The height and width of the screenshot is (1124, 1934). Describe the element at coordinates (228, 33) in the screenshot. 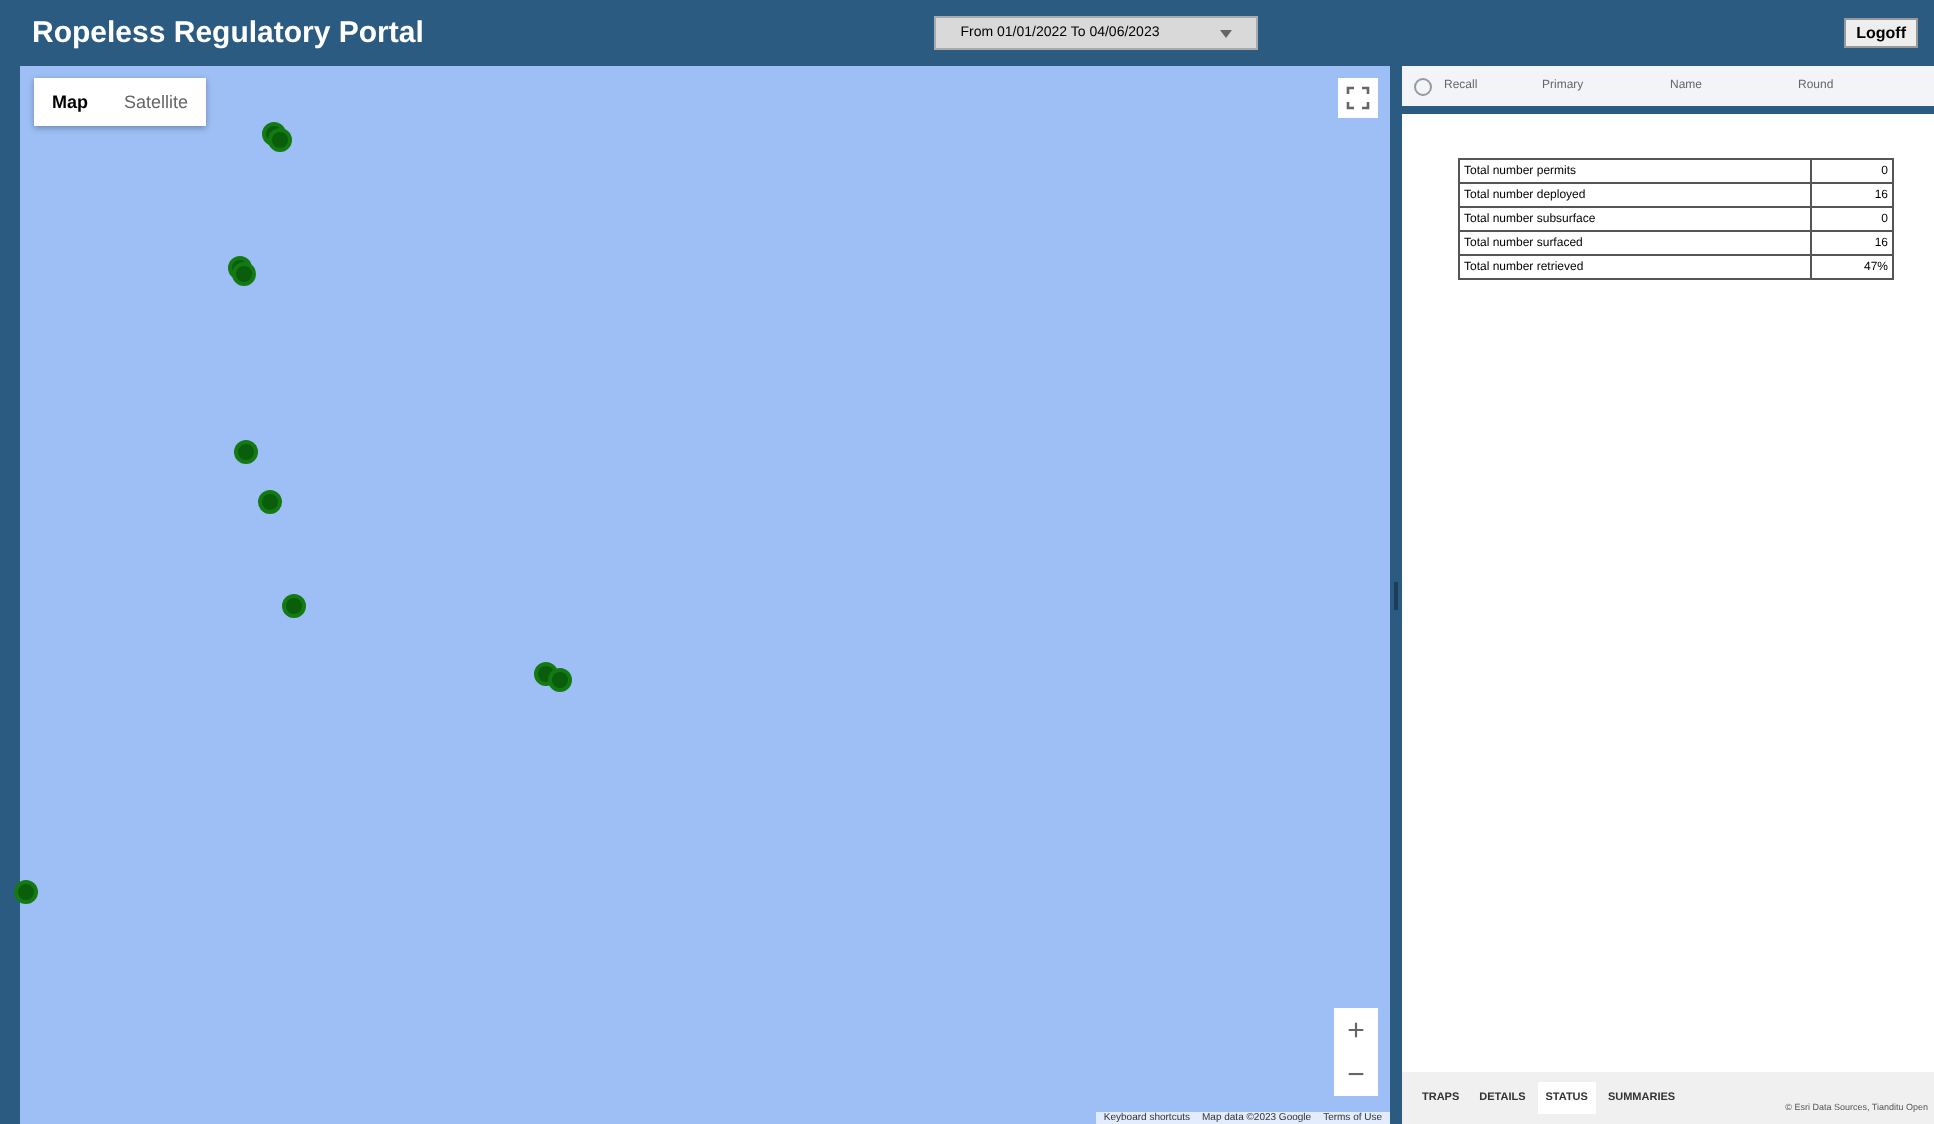

I see `app-title: Ropeless Regulatory Portal` at that location.